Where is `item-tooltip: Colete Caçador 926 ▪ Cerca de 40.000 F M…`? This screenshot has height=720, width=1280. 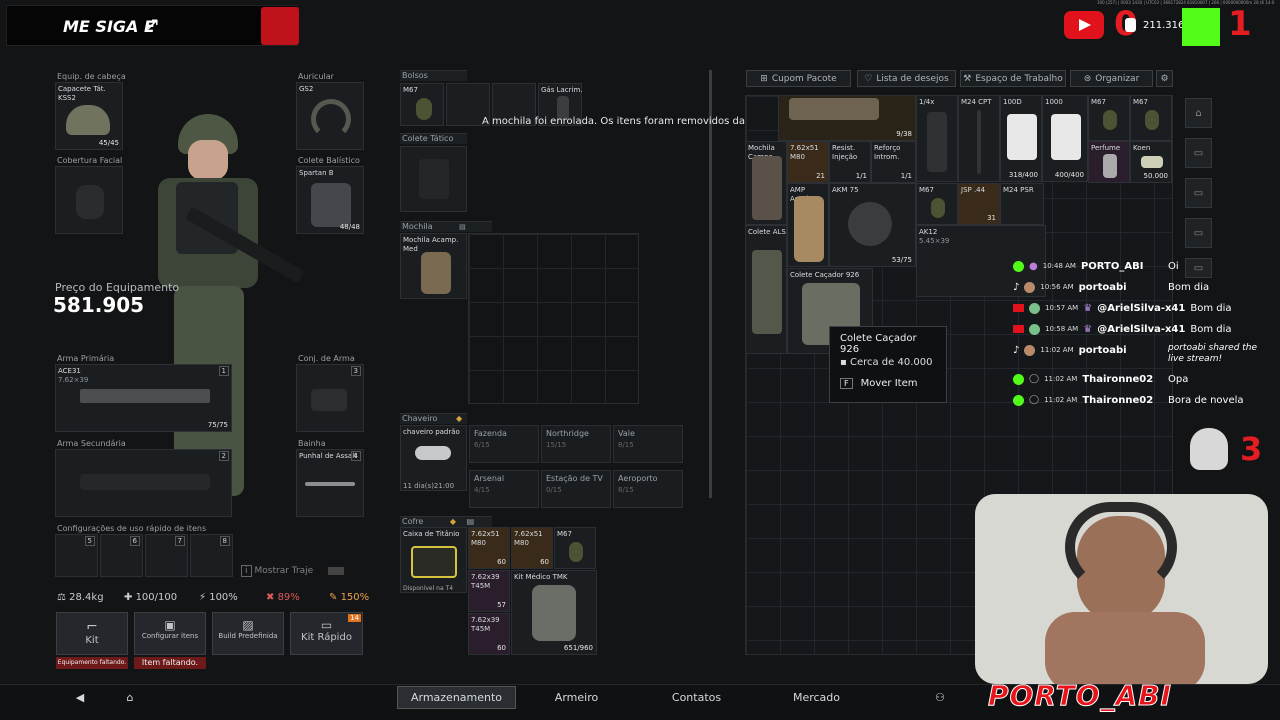
item-tooltip: Colete Caçador 926 ▪ Cerca de 40.000 F M… is located at coordinates (888, 364).